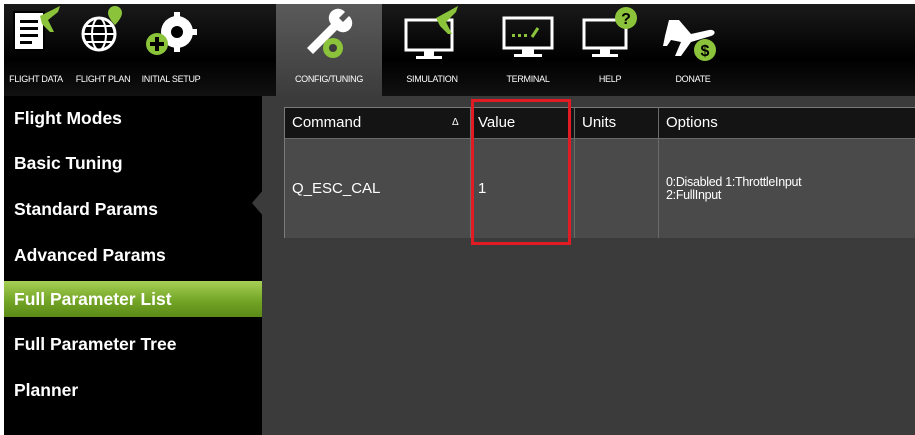 This screenshot has height=435, width=915. I want to click on flight-data-label: FLIGHT DATA, so click(36, 79).